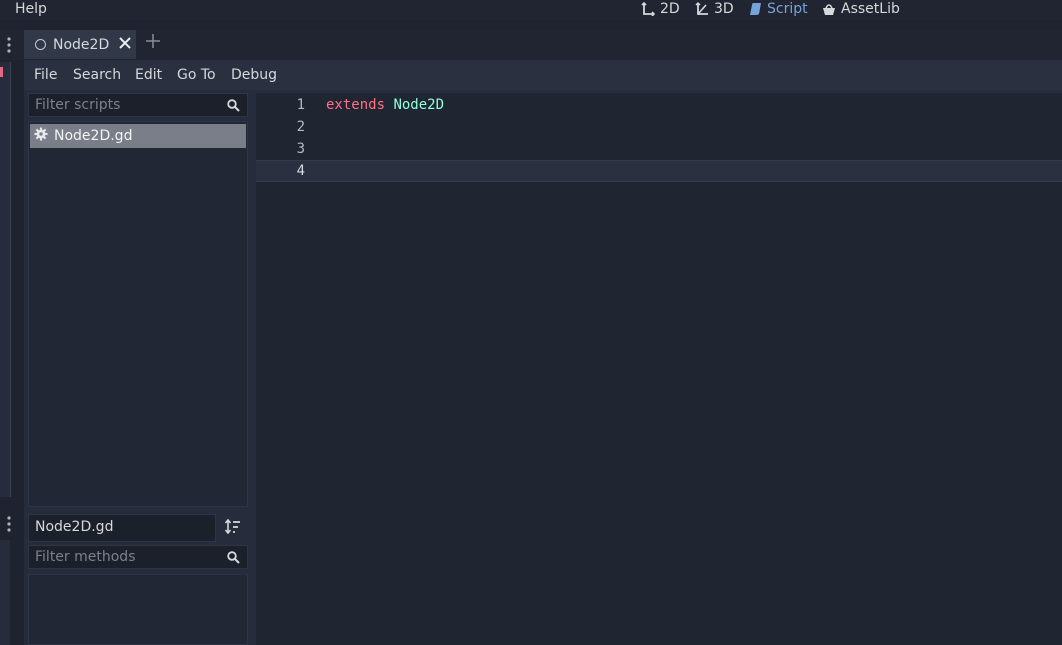 The height and width of the screenshot is (645, 1062). Describe the element at coordinates (702, 9) in the screenshot. I see `3d-axis-icon` at that location.